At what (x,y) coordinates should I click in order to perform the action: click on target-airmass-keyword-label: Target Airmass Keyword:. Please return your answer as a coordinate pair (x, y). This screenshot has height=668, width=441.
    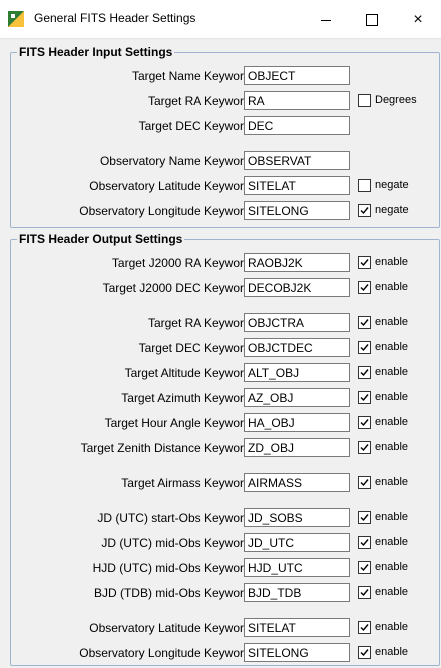
    Looking at the image, I should click on (187, 483).